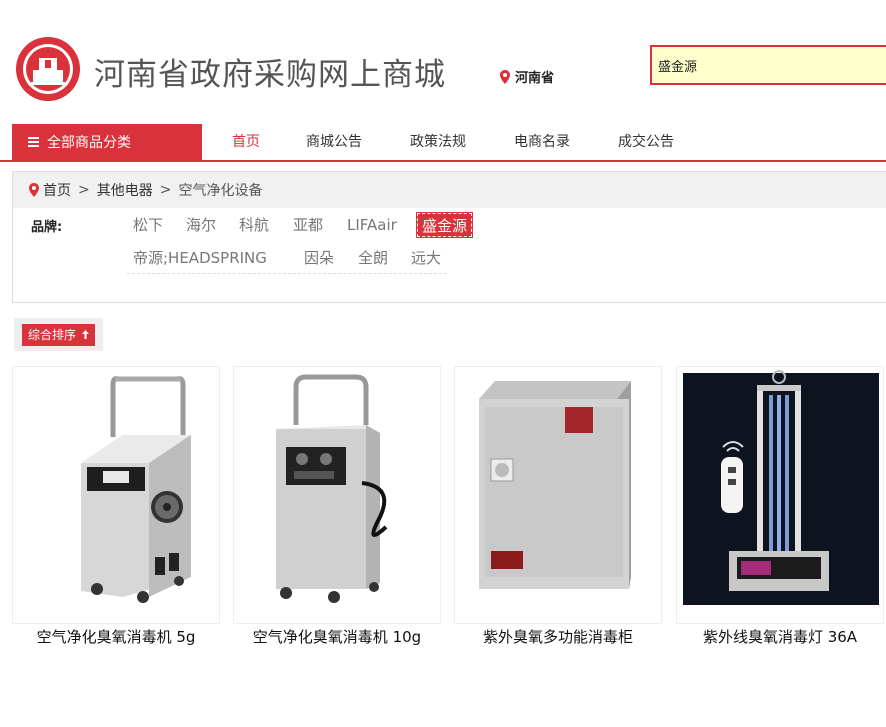 The image size is (886, 727). I want to click on divider, so click(287, 273).